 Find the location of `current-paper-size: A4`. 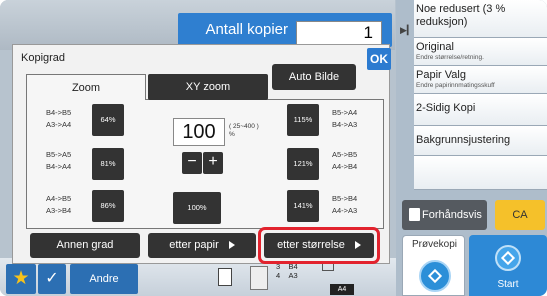

current-paper-size: A4 is located at coordinates (342, 289).